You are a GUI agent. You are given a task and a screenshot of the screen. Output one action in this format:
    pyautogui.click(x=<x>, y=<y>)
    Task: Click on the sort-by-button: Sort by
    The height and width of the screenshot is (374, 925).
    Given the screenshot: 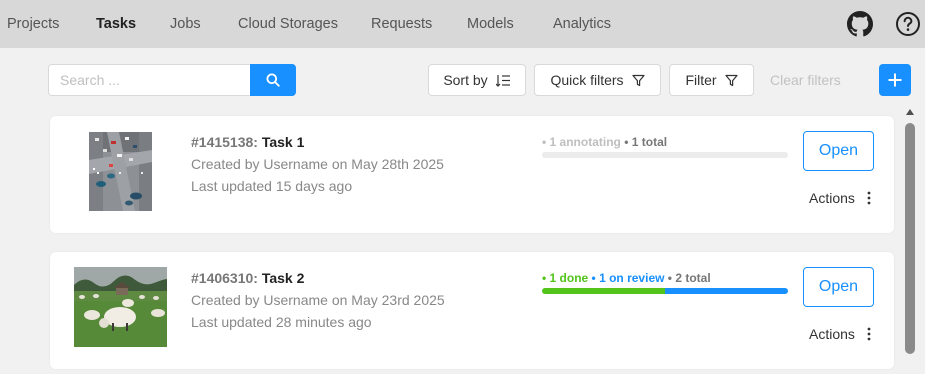 What is the action you would take?
    pyautogui.click(x=477, y=80)
    